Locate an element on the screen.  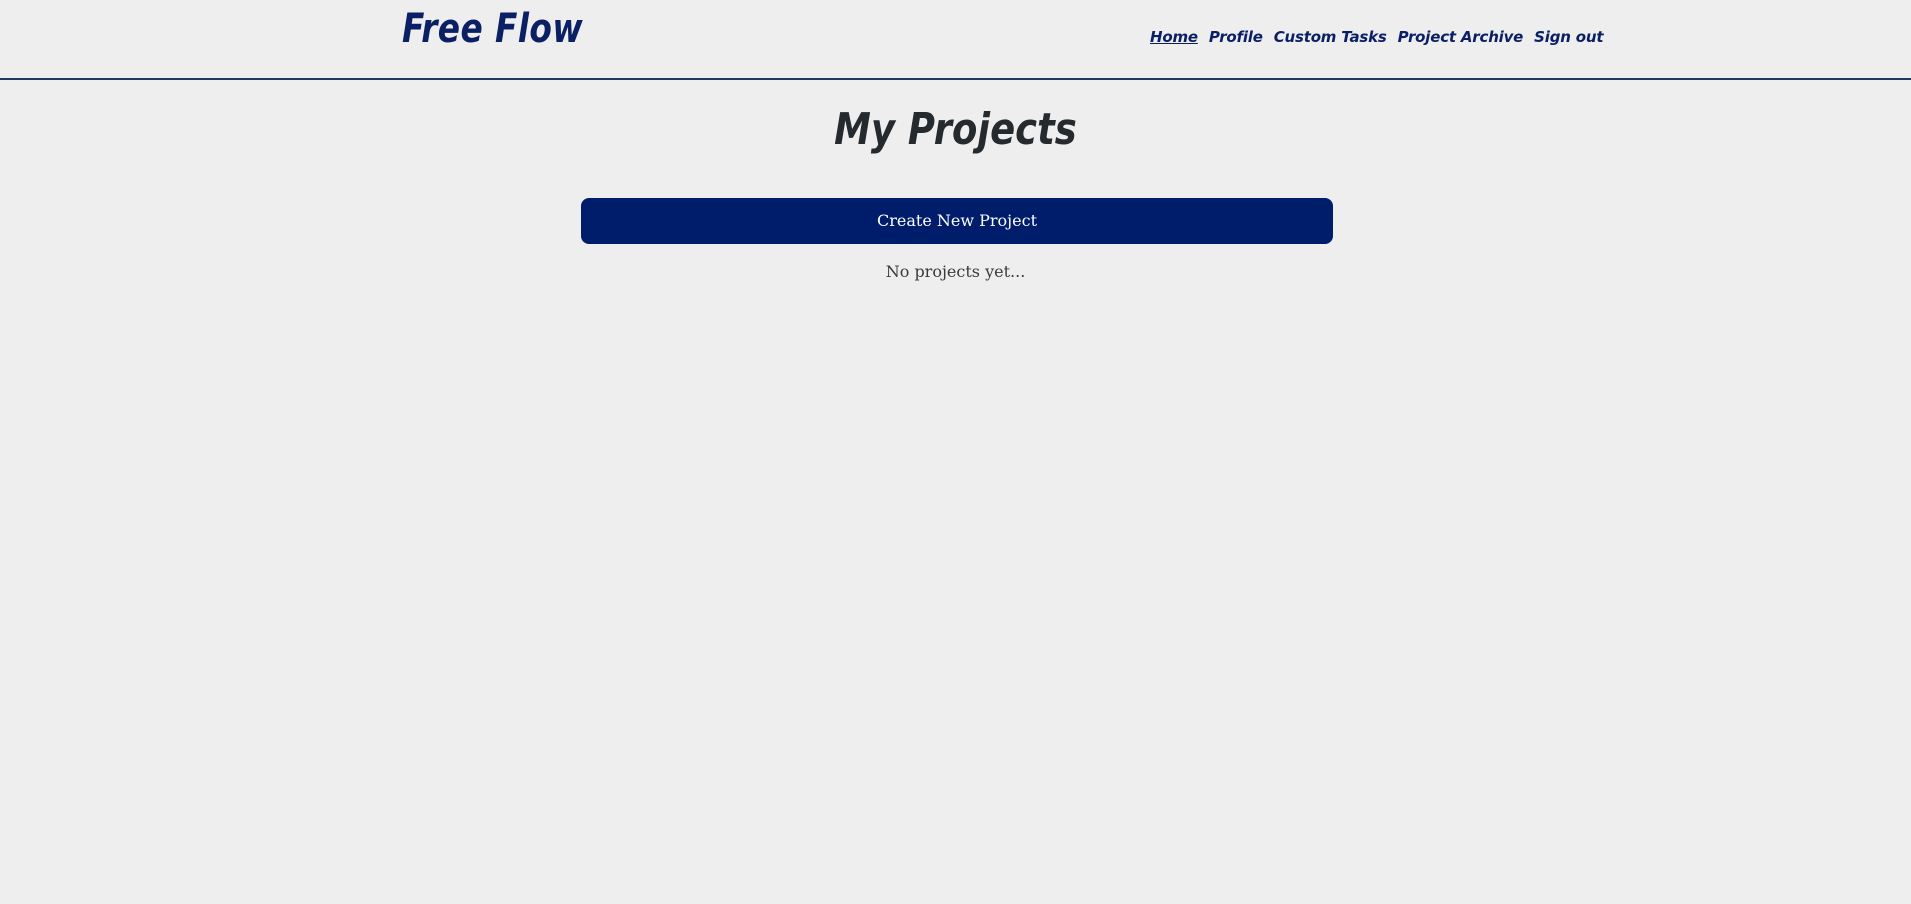
page-title-text: My Projects is located at coordinates (955, 129).